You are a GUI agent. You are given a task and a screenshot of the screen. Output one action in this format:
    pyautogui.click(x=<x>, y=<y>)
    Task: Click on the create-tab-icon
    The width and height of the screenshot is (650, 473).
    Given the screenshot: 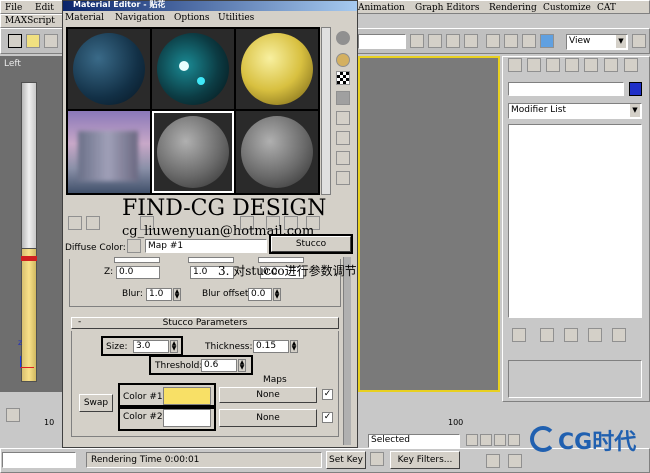 What is the action you would take?
    pyautogui.click(x=515, y=65)
    